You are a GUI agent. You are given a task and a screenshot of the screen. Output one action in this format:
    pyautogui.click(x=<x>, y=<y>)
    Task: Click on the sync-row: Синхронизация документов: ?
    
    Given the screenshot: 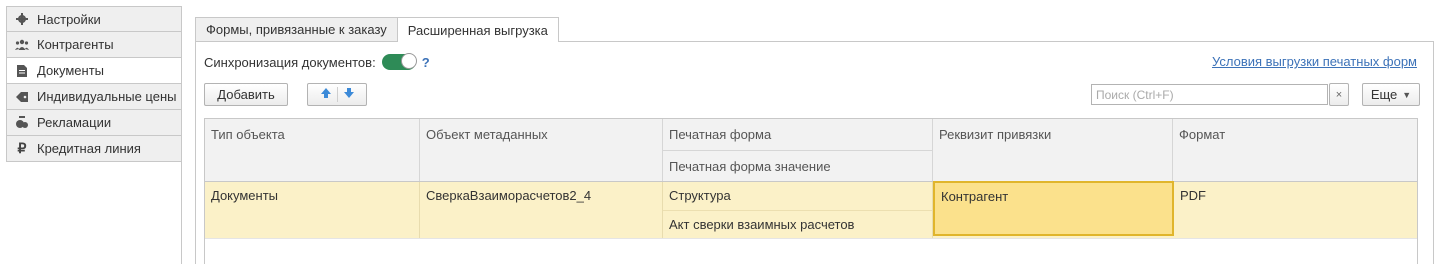 What is the action you would take?
    pyautogui.click(x=317, y=61)
    